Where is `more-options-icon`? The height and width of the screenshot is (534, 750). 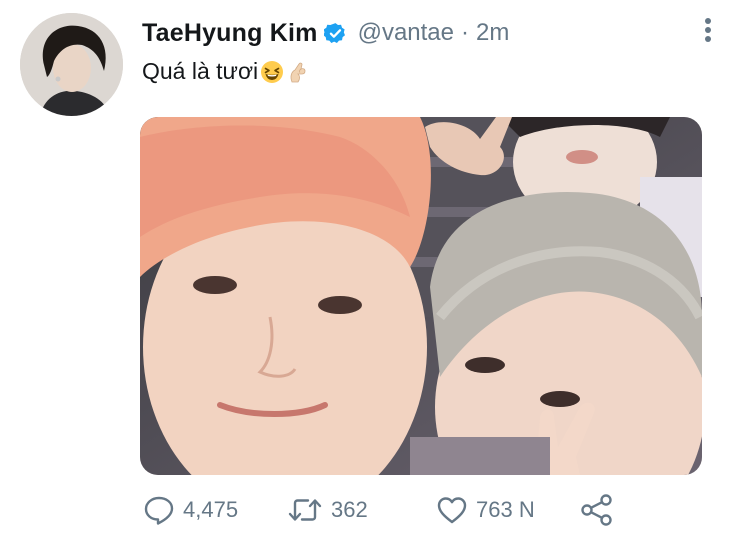
more-options-icon is located at coordinates (708, 30).